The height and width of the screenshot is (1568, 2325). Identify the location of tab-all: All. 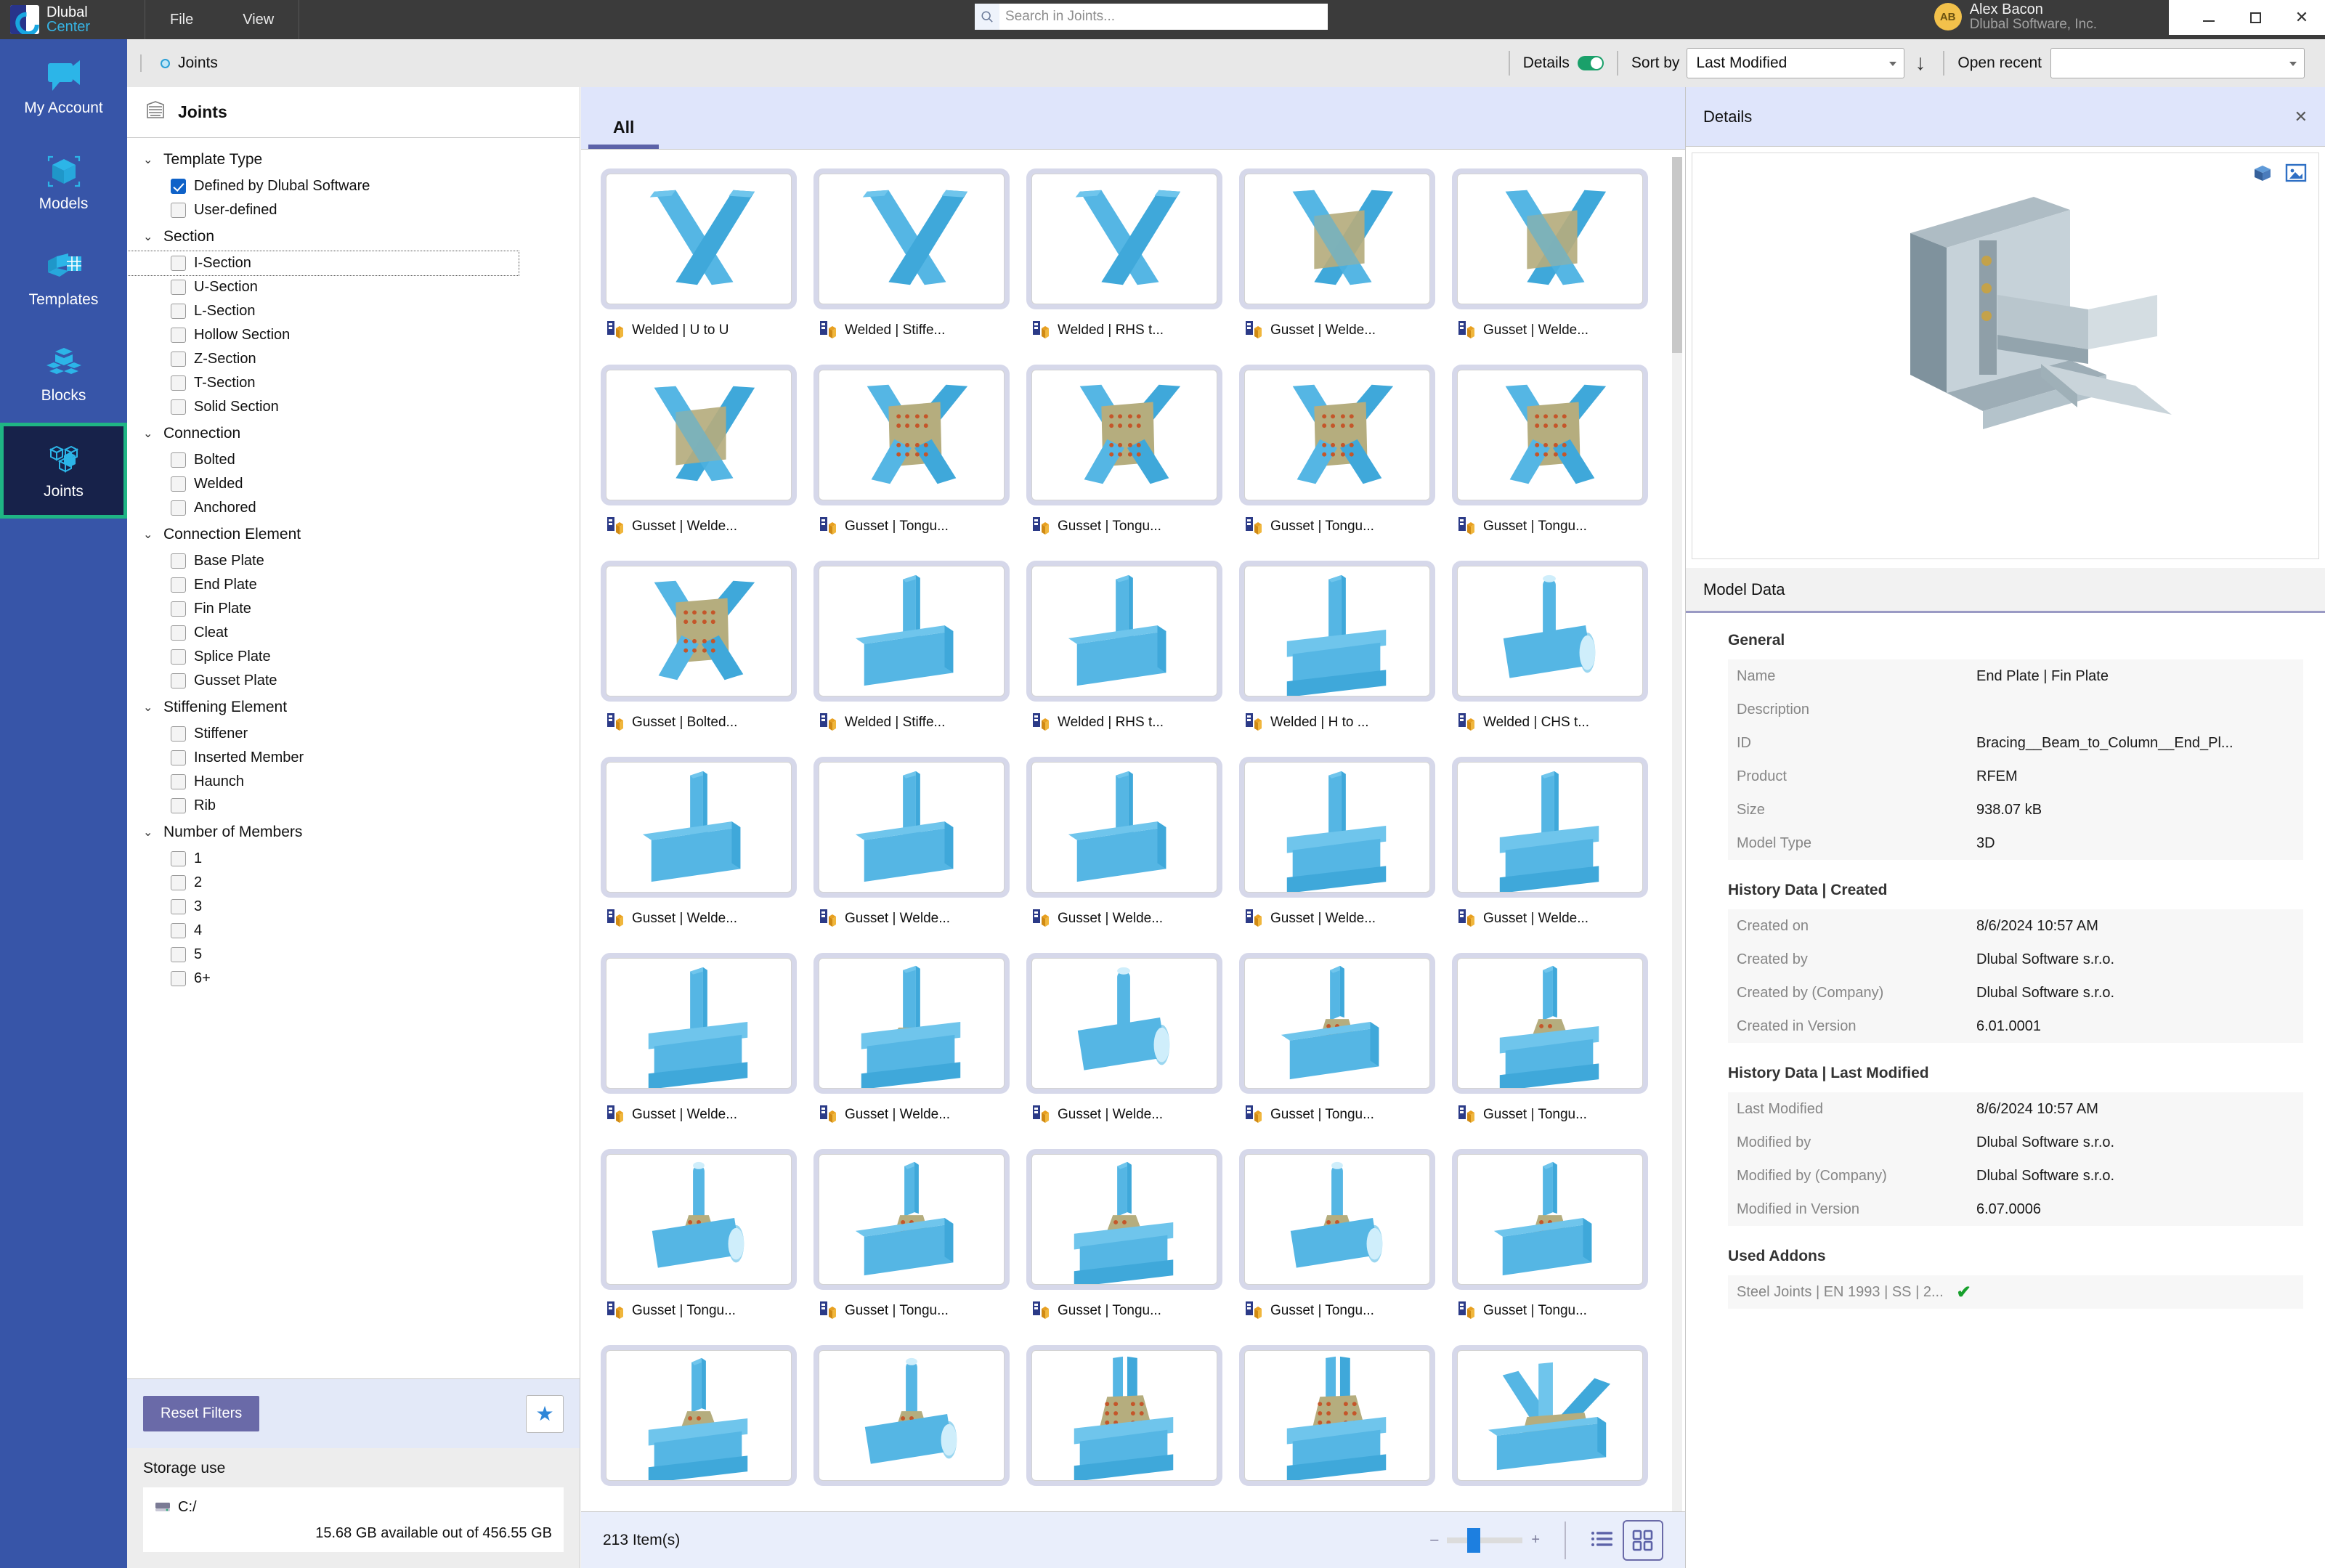
(623, 133).